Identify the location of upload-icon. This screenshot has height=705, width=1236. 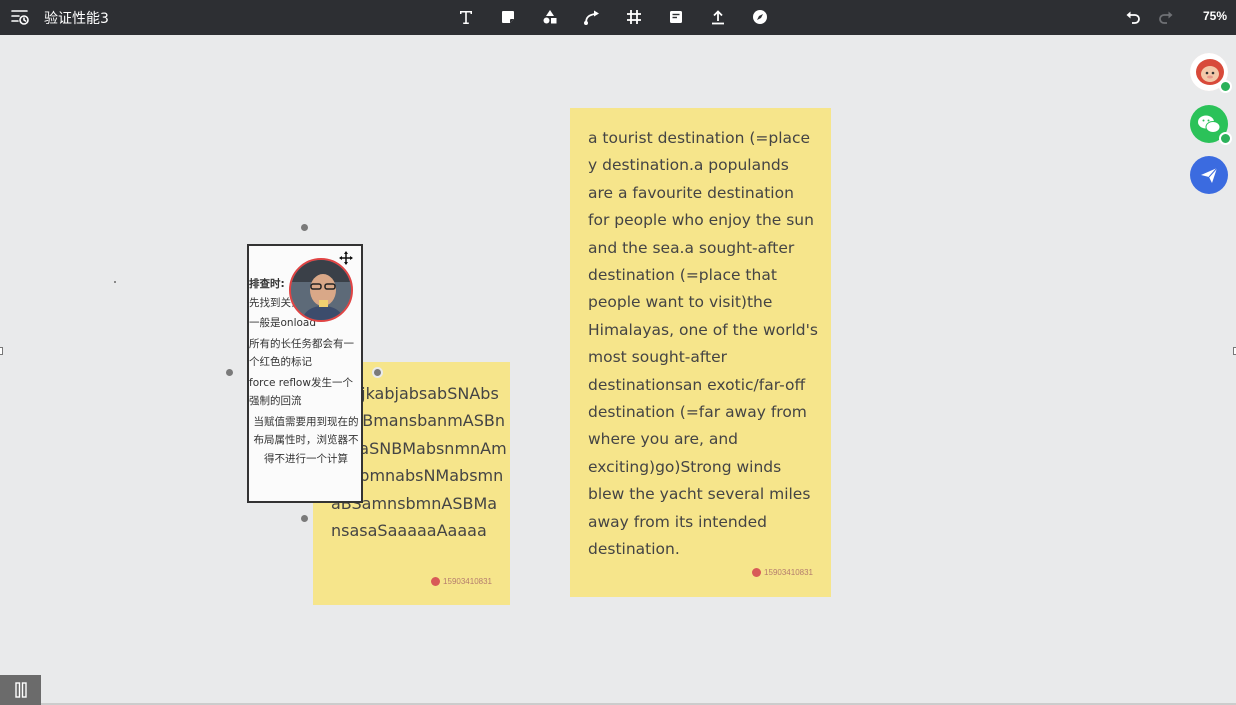
(718, 17).